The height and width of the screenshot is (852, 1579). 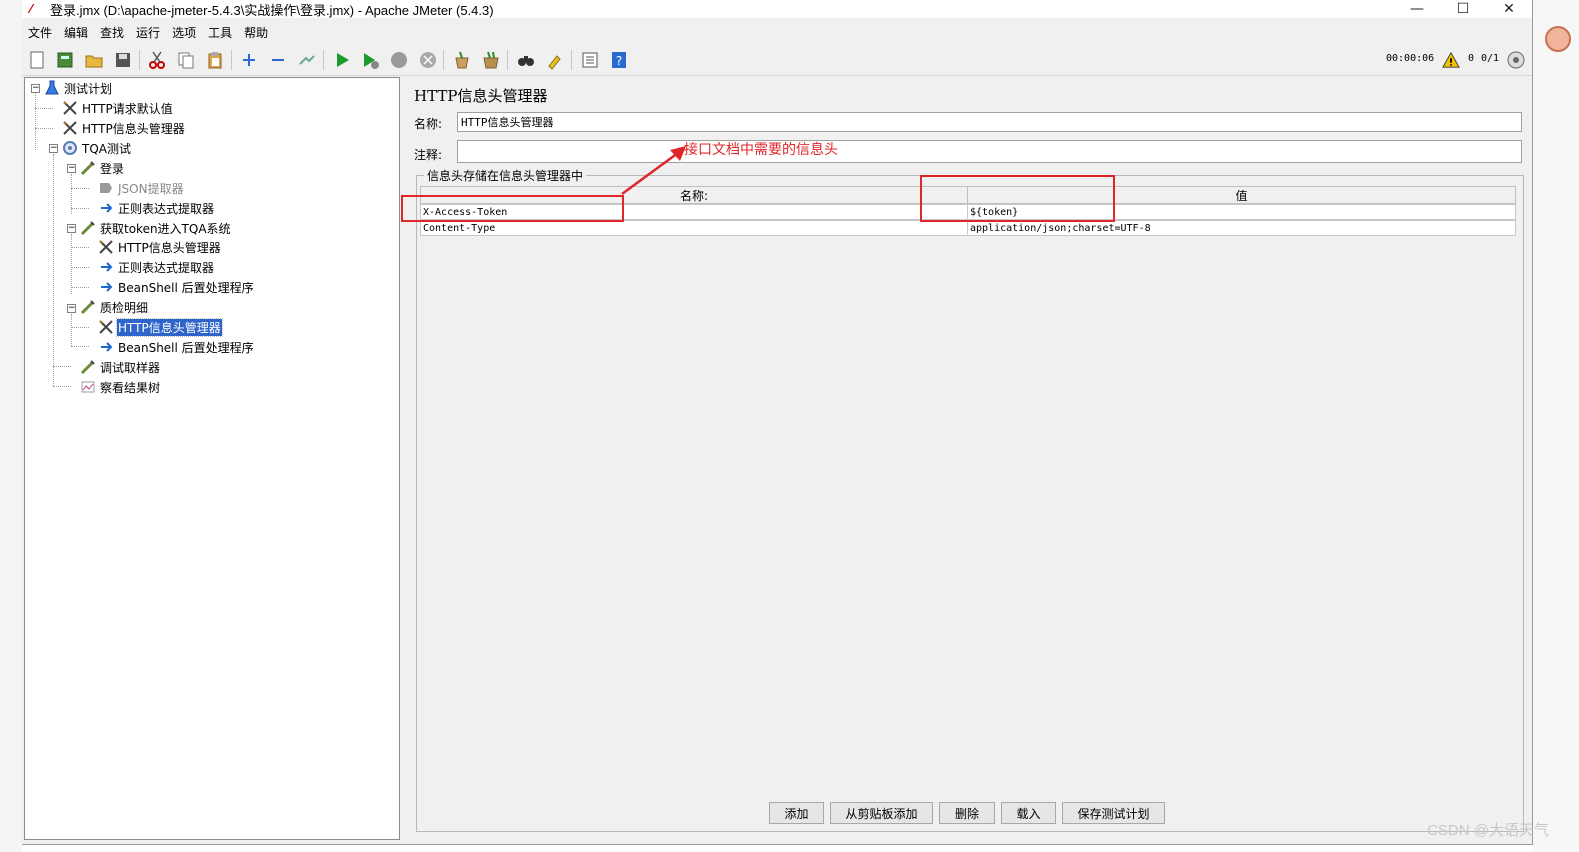 What do you see at coordinates (102, 168) in the screenshot?
I see `tree-node-login: 登录` at bounding box center [102, 168].